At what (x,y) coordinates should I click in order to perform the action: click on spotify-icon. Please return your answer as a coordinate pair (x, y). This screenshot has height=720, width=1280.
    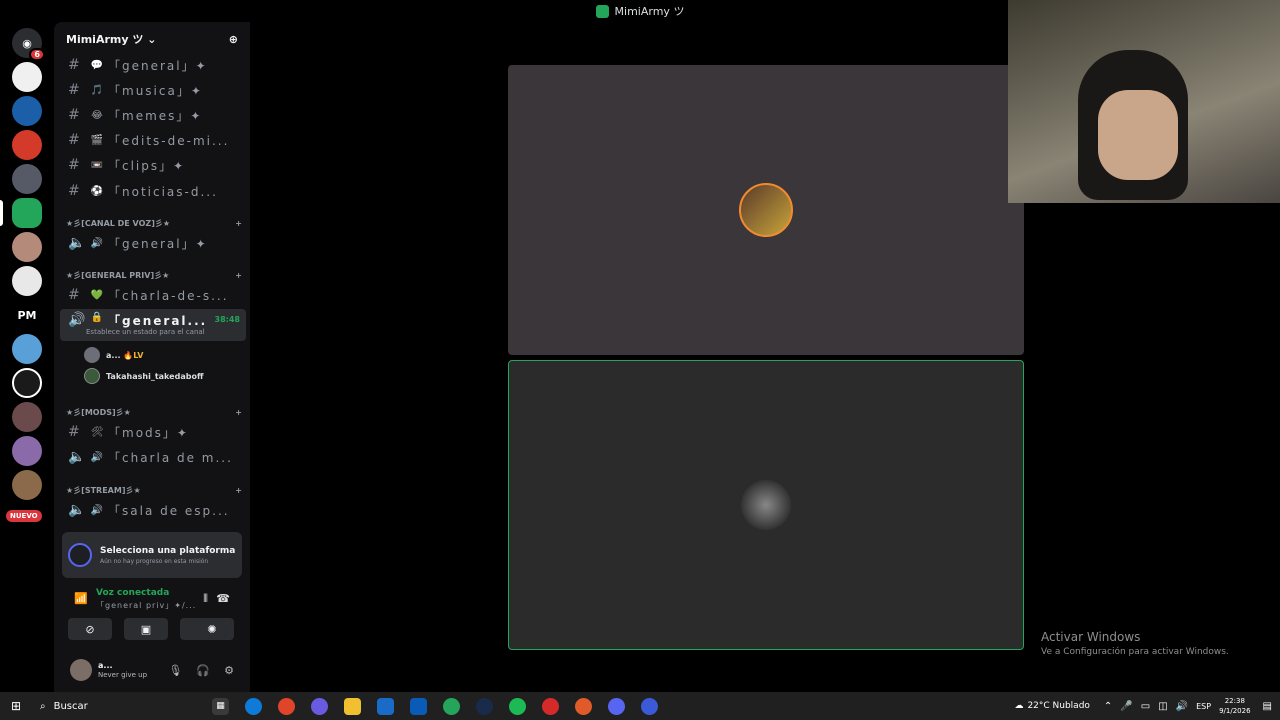
    Looking at the image, I should click on (517, 706).